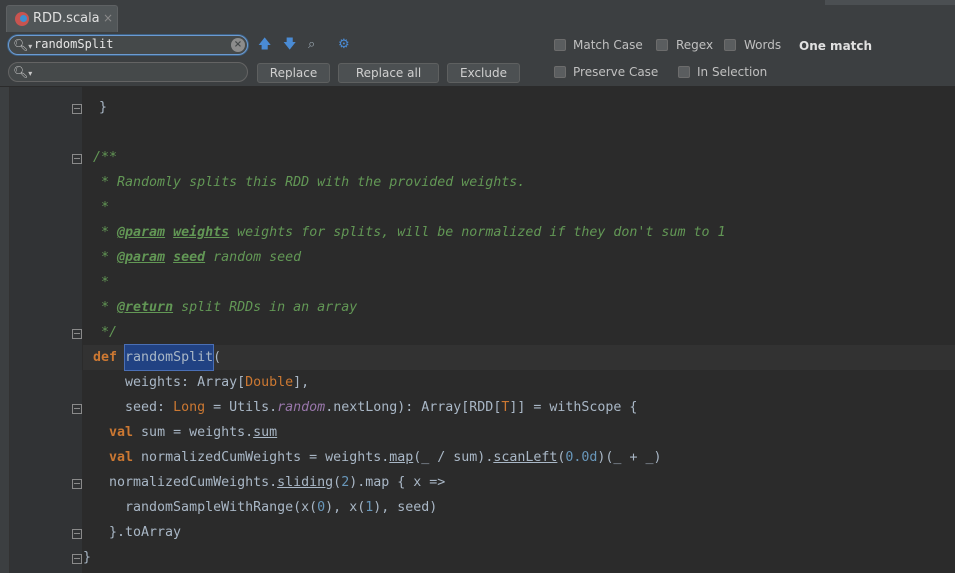 This screenshot has height=573, width=955. Describe the element at coordinates (836, 46) in the screenshot. I see `match-count-status: One match` at that location.